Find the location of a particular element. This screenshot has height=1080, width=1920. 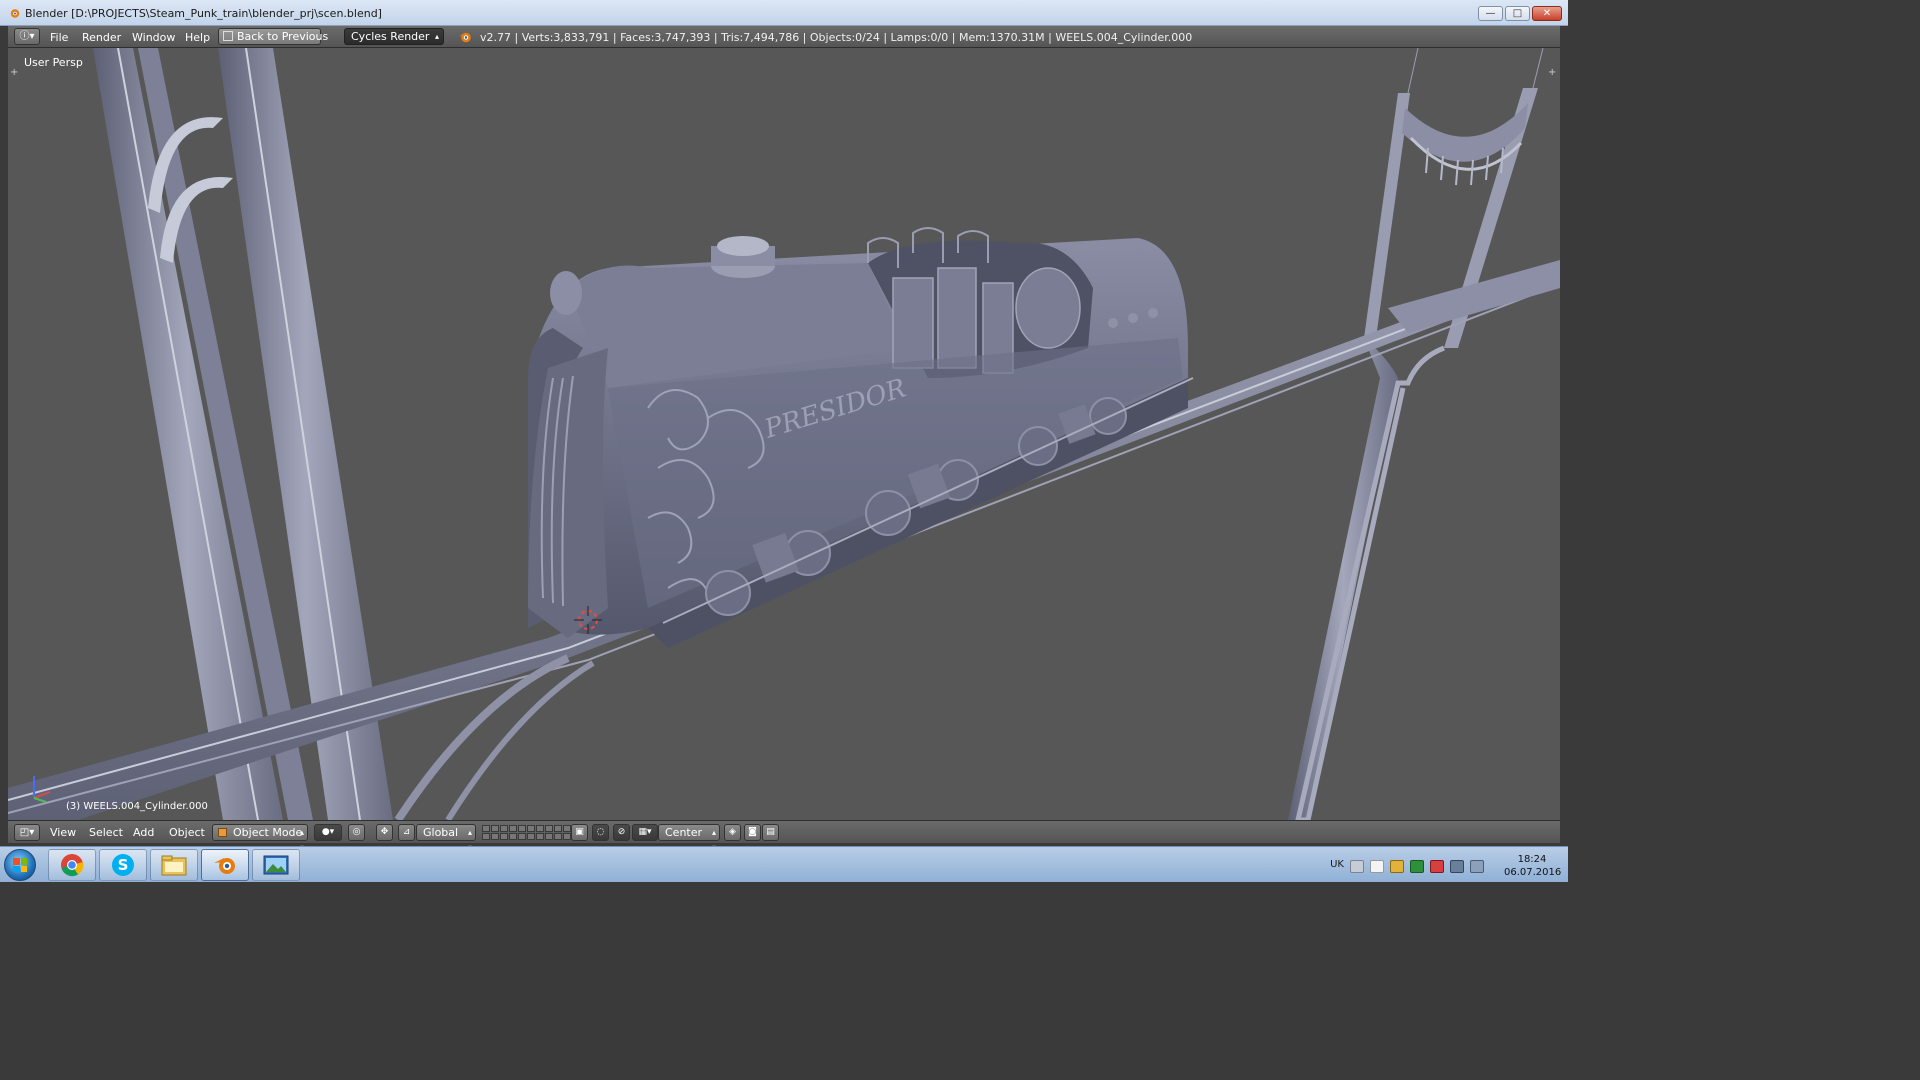

interaction-mode-select: Object Mode ▴▾ is located at coordinates (260, 838).